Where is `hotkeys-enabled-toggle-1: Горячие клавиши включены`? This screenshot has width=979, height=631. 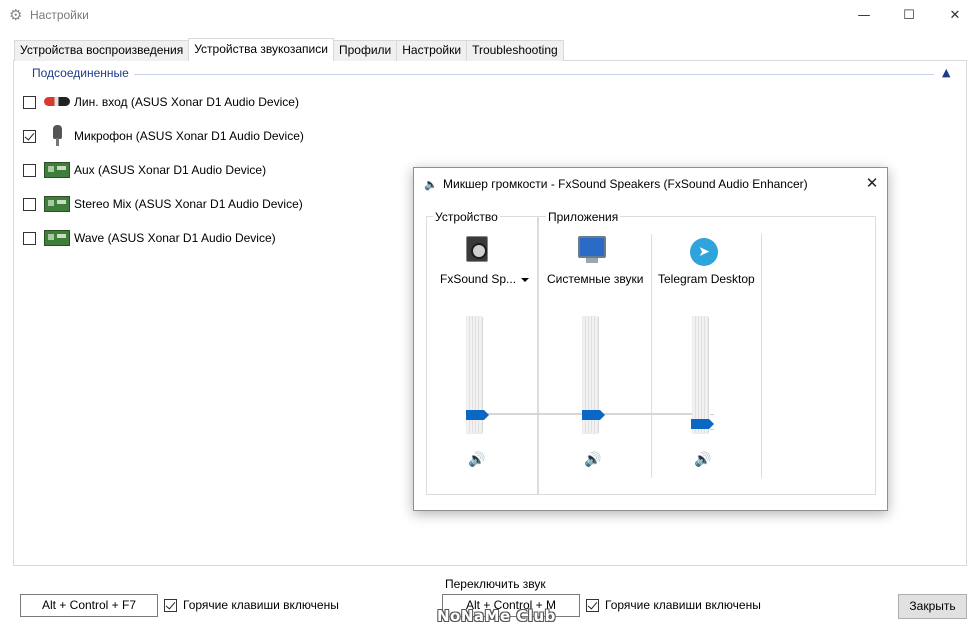
hotkeys-enabled-toggle-1: Горячие клавиши включены is located at coordinates (251, 605).